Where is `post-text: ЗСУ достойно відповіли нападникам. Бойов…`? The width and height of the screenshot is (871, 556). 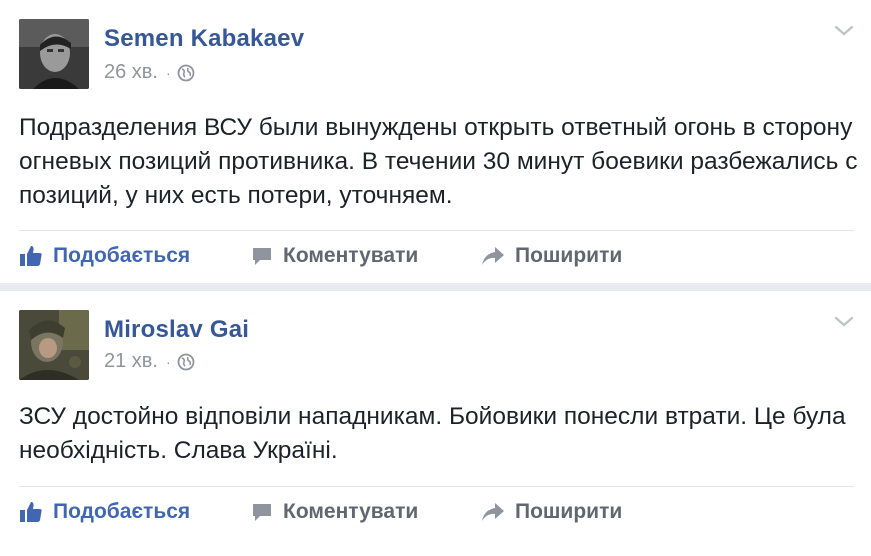
post-text: ЗСУ достойно відповіли нападникам. Бойов… is located at coordinates (432, 433).